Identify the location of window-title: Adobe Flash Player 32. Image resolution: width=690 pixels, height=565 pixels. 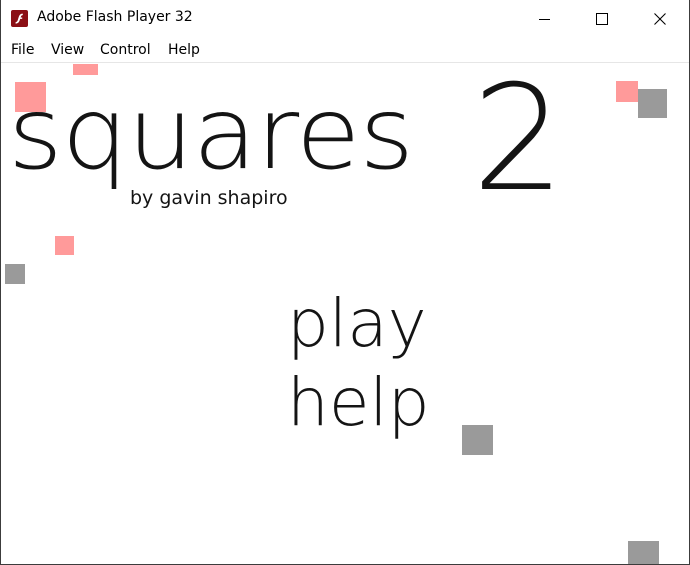
(115, 17).